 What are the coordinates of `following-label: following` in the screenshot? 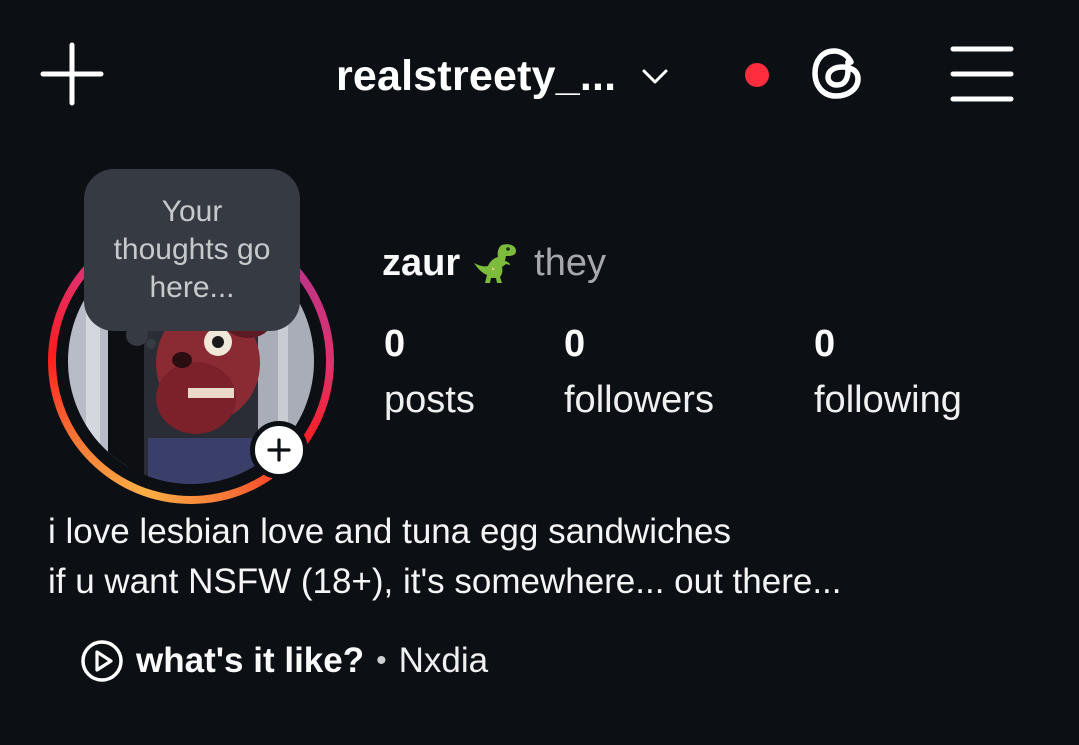 It's located at (888, 400).